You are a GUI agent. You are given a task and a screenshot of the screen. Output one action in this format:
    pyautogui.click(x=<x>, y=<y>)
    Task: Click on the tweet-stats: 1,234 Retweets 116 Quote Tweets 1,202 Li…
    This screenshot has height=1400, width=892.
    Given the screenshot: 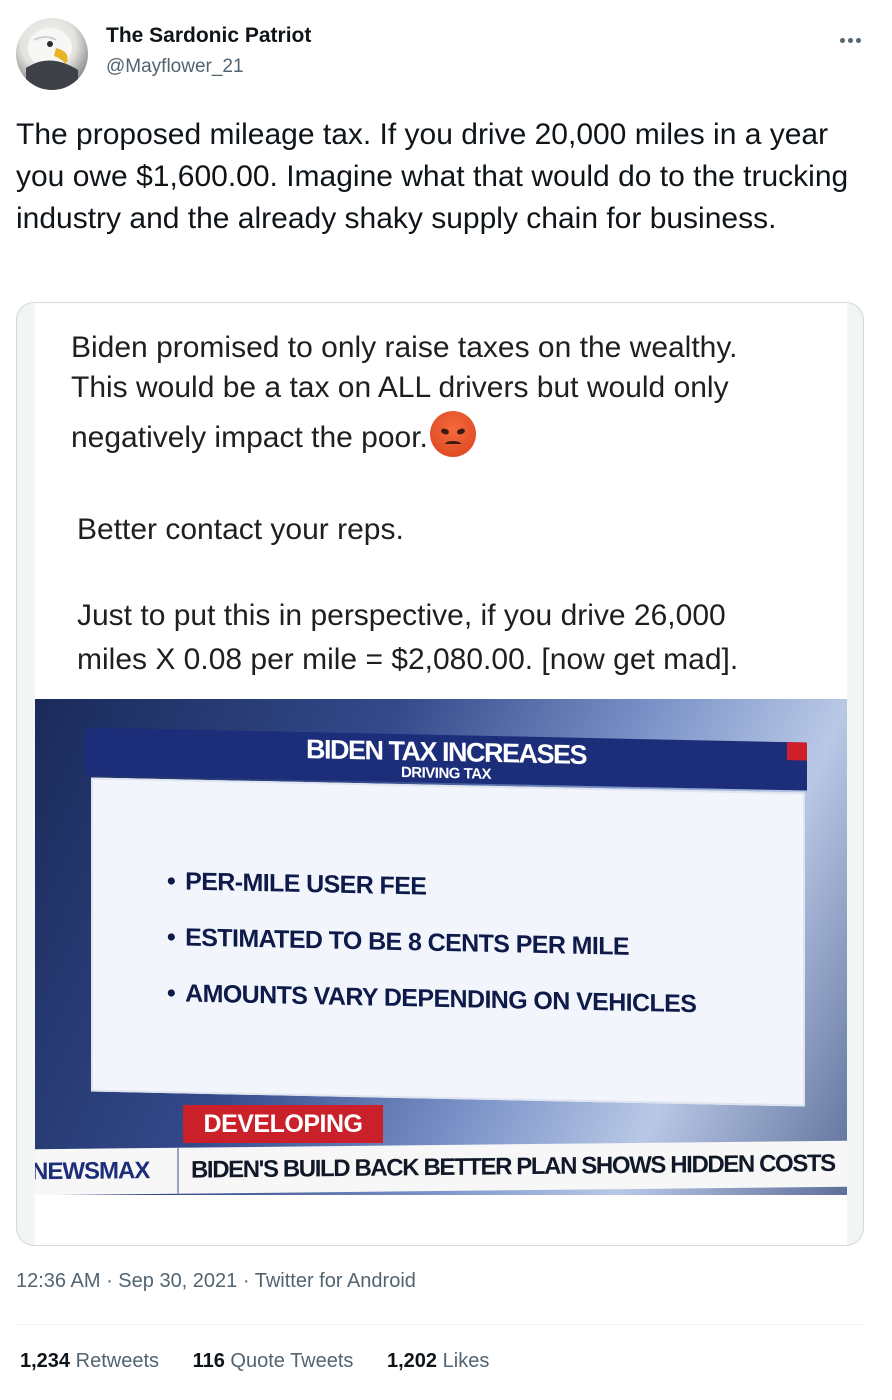 What is the action you would take?
    pyautogui.click(x=268, y=1361)
    